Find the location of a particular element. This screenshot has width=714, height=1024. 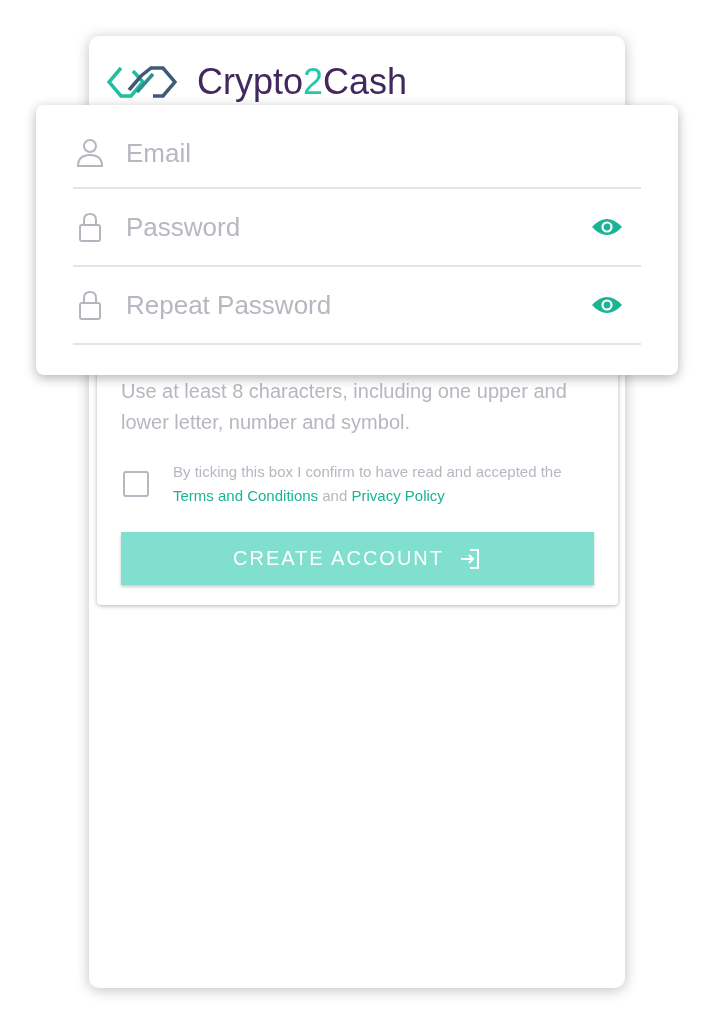

input-field: Password is located at coordinates (357, 227).